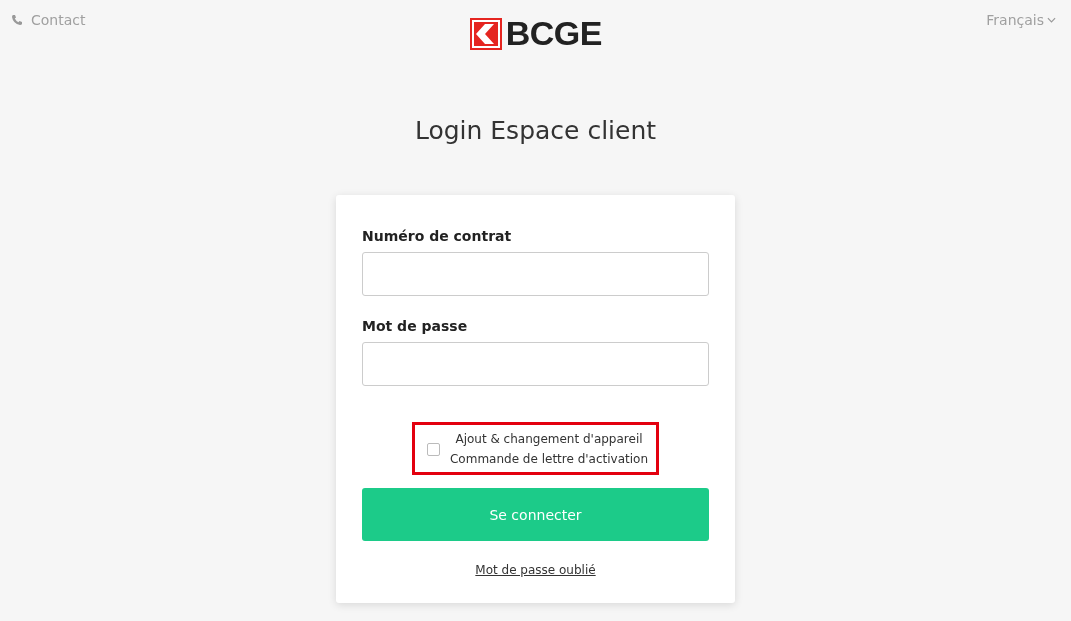 The height and width of the screenshot is (621, 1071). What do you see at coordinates (1021, 20) in the screenshot?
I see `language-selector: Français` at bounding box center [1021, 20].